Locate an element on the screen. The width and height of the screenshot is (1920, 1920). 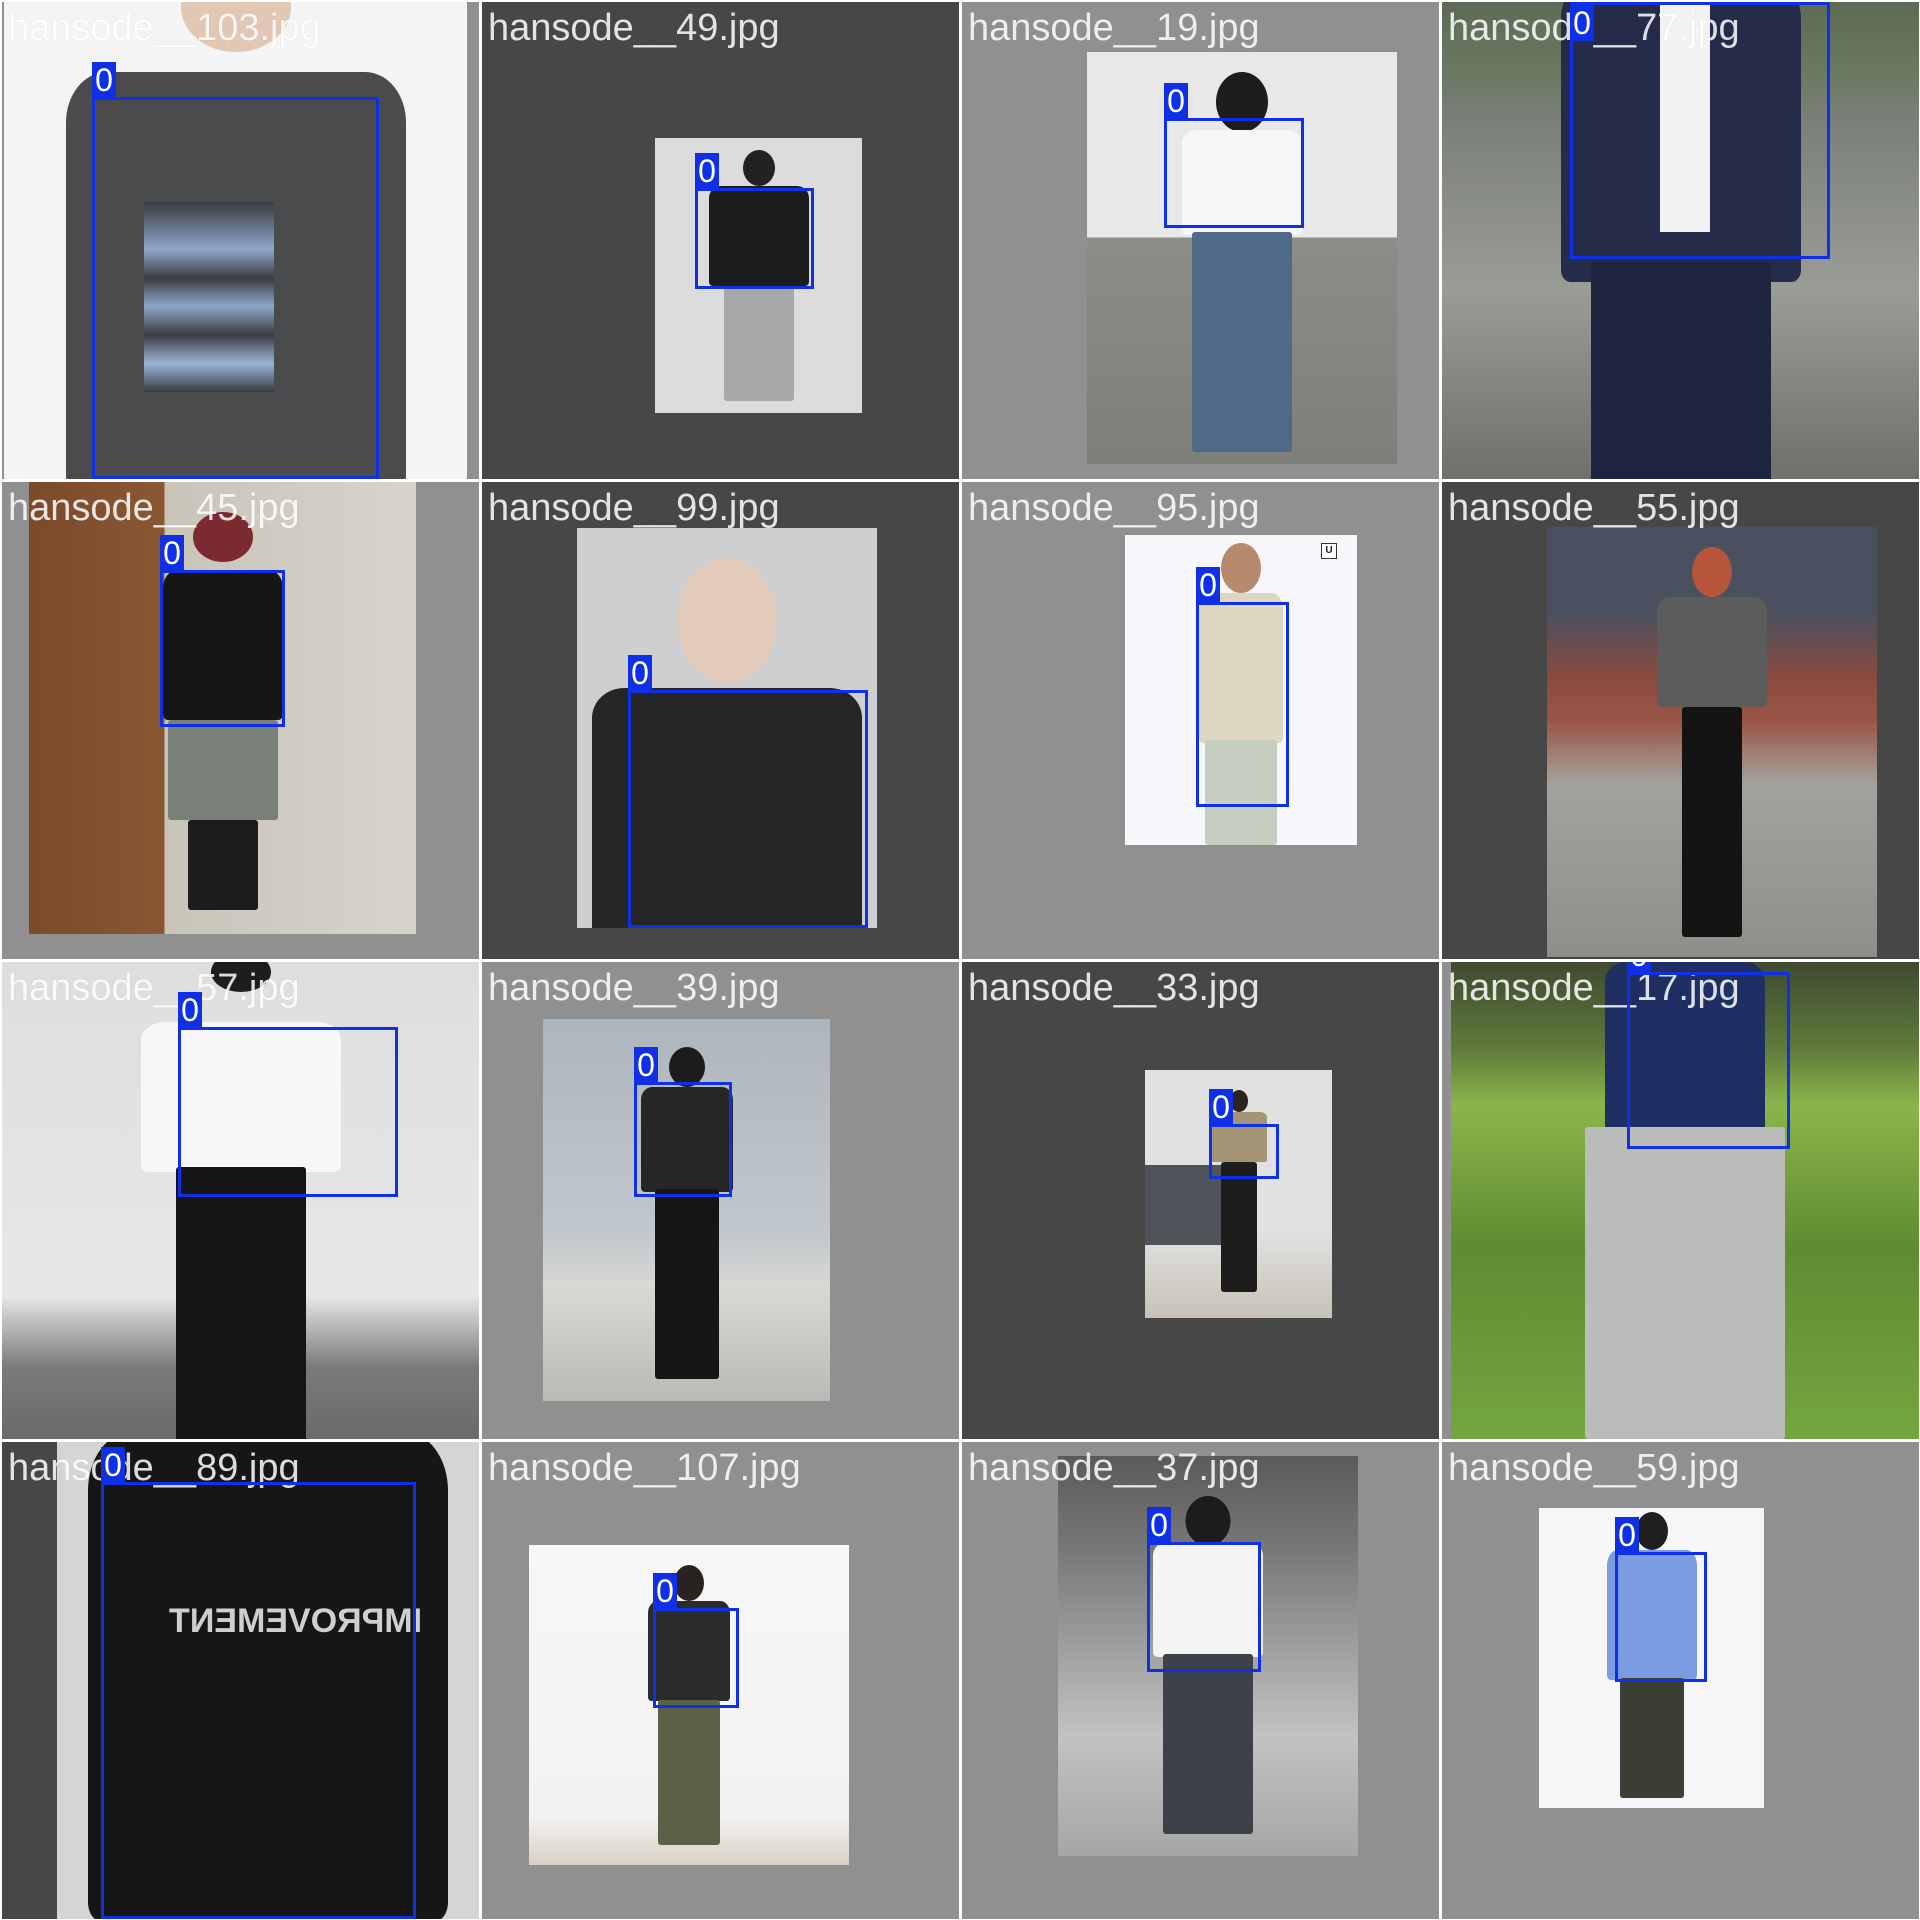
file-label: hansode__33.jpg is located at coordinates (1114, 988).